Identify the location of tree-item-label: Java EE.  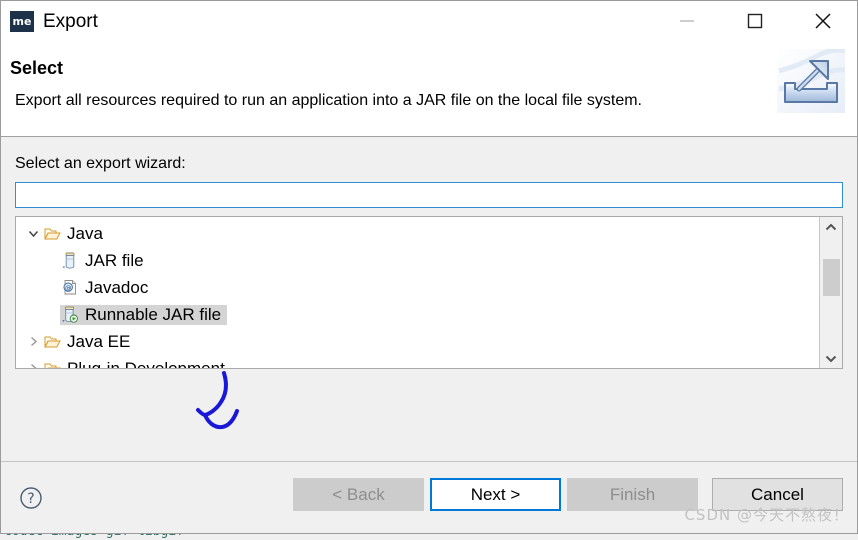
(99, 341).